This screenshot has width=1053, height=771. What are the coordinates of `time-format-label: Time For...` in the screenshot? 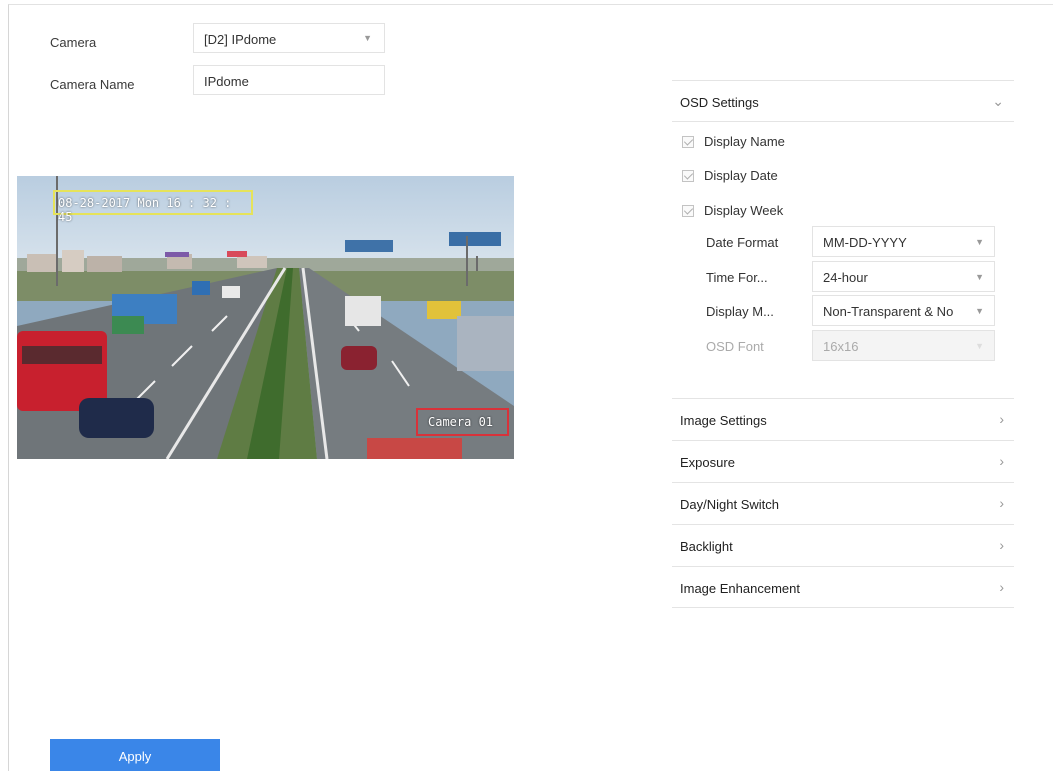 It's located at (737, 277).